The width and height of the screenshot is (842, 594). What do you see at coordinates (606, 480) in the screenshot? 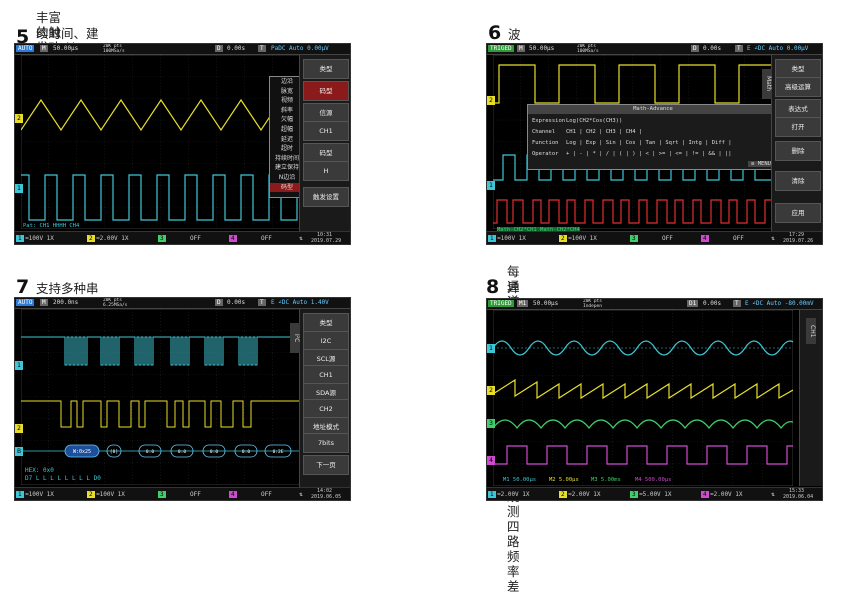
I see `ch3-timebase: M3 5.00ms` at bounding box center [606, 480].